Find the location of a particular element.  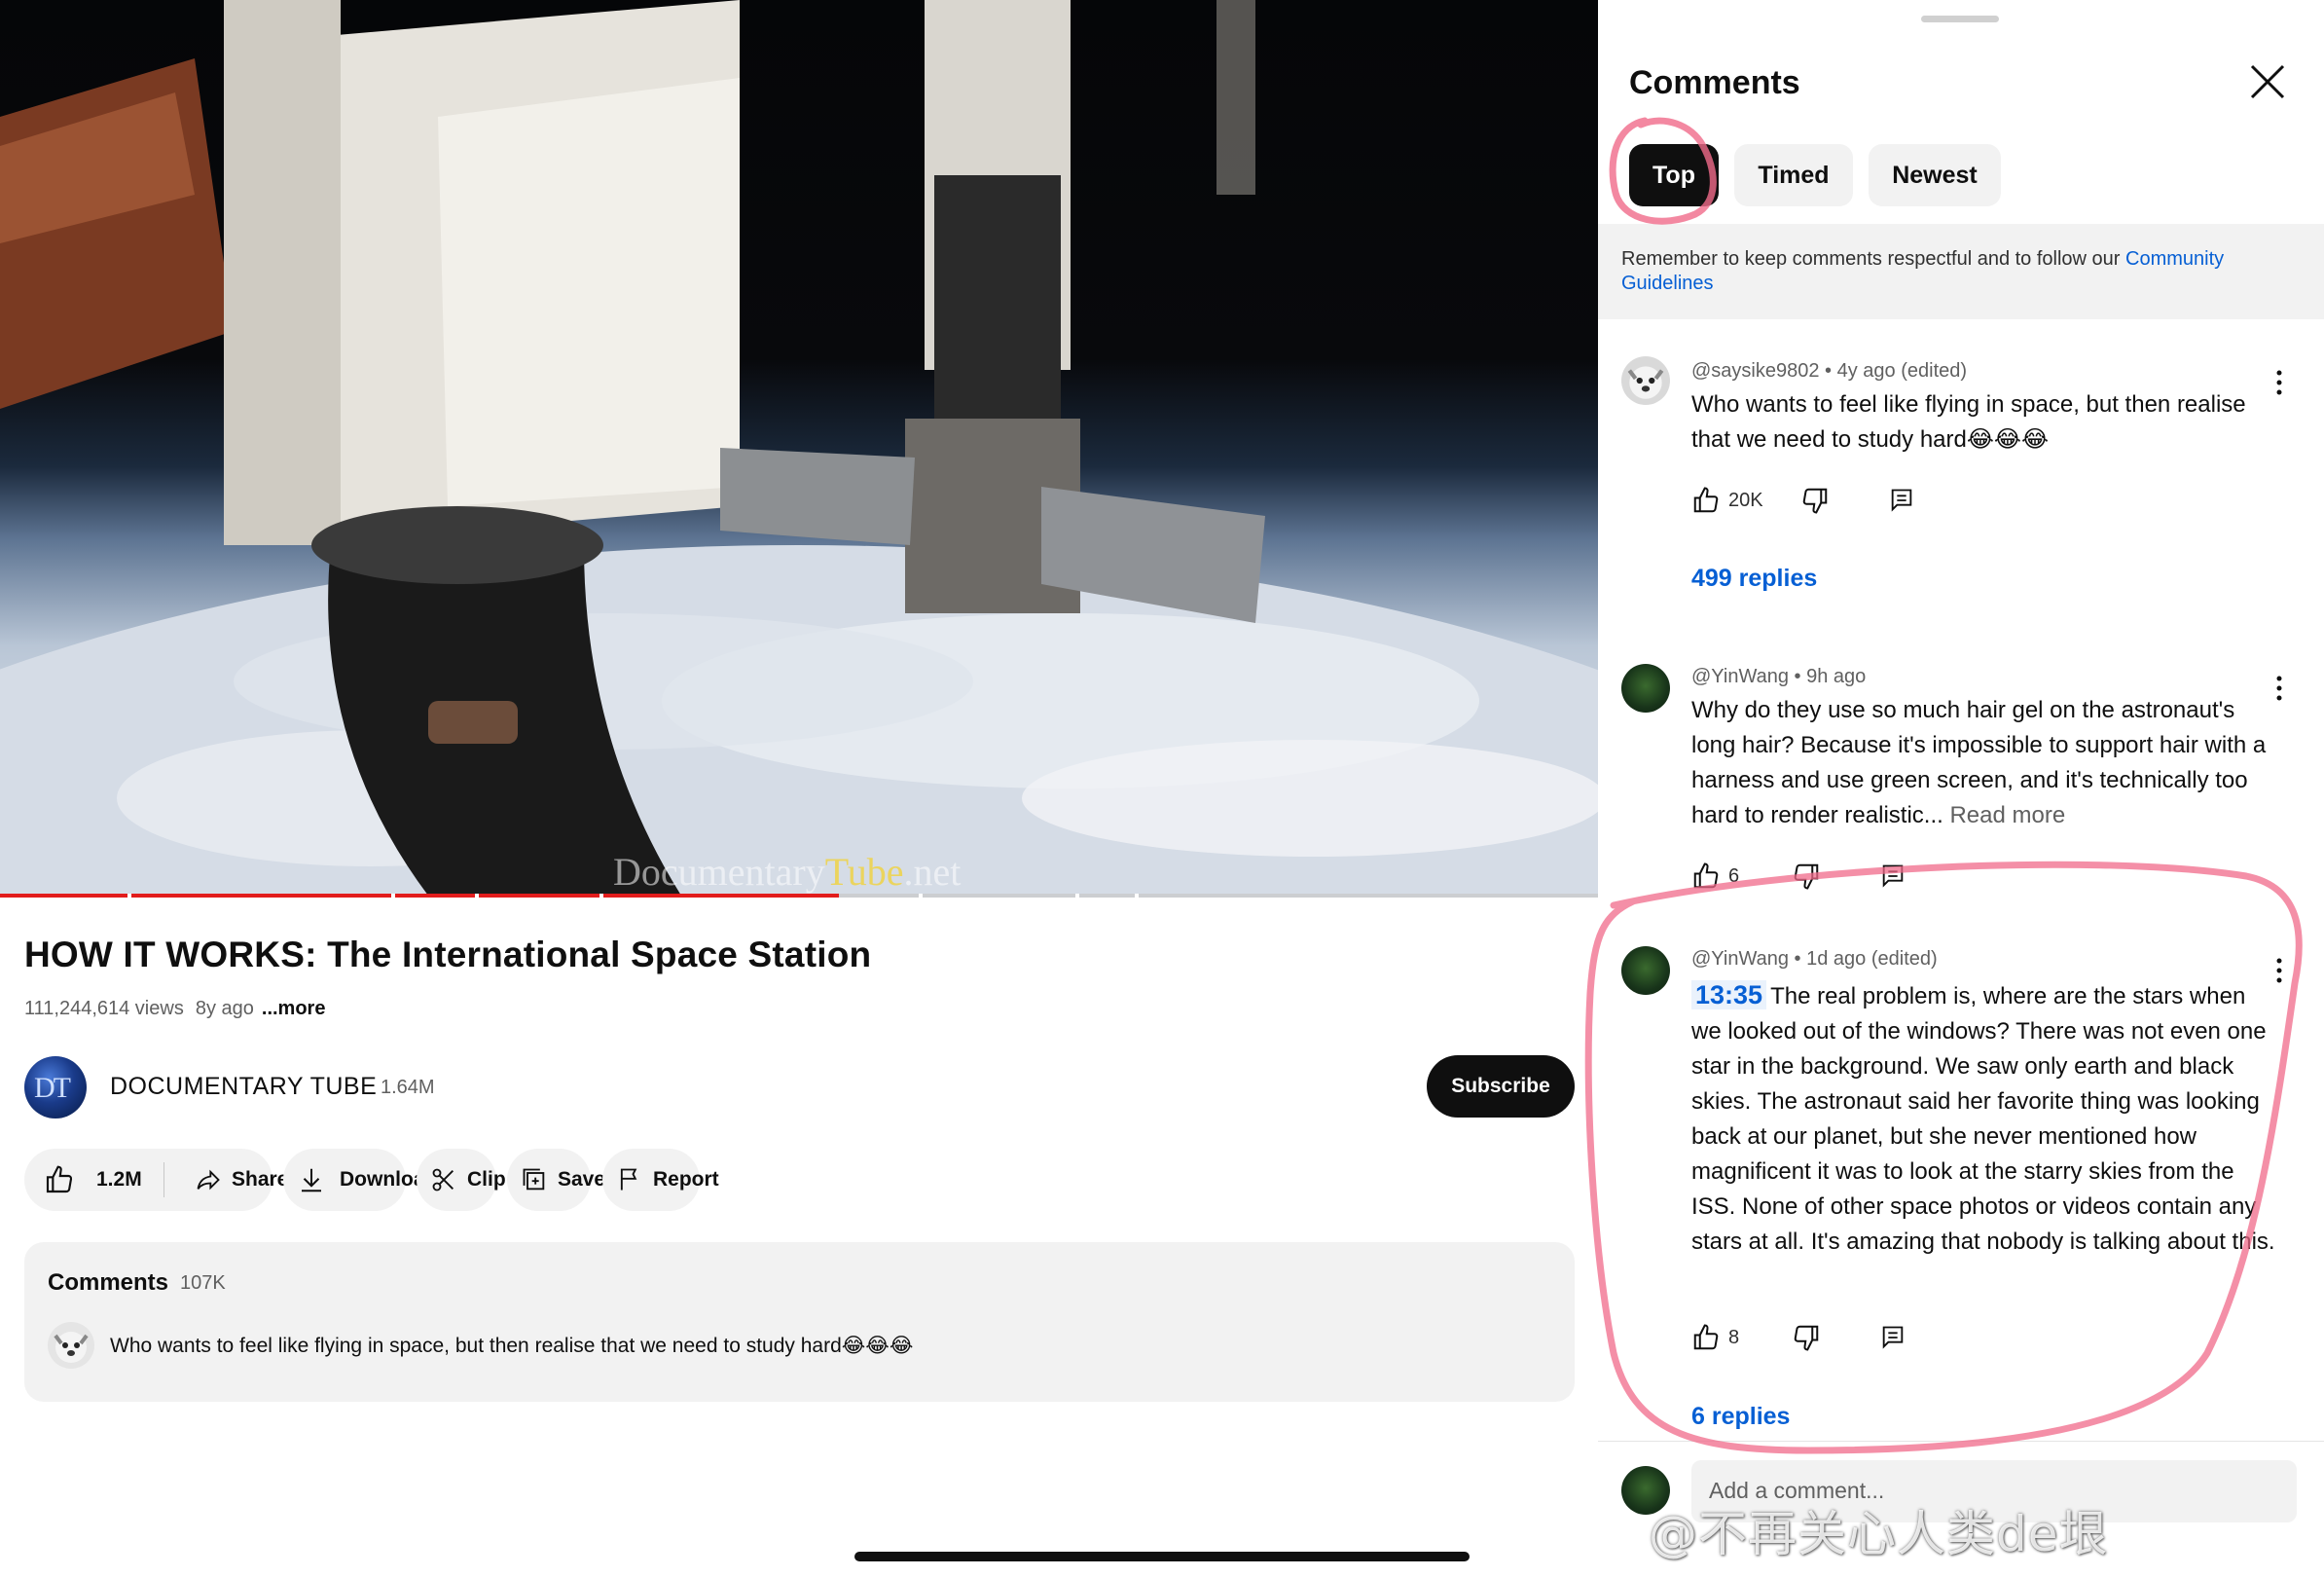

report-button: Report is located at coordinates (660, 1180).